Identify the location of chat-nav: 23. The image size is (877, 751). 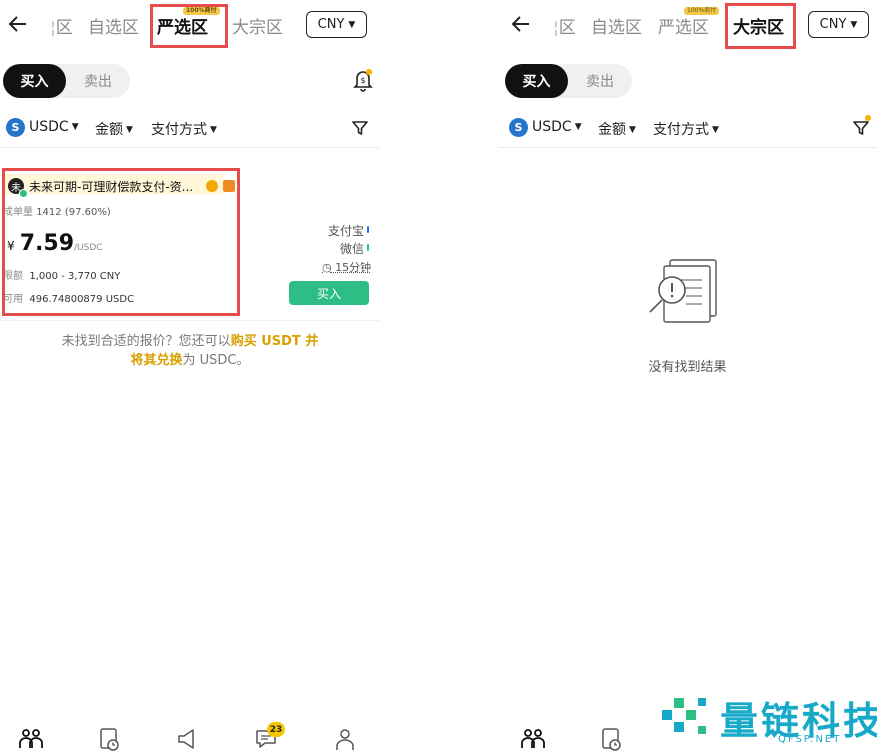
(269, 736).